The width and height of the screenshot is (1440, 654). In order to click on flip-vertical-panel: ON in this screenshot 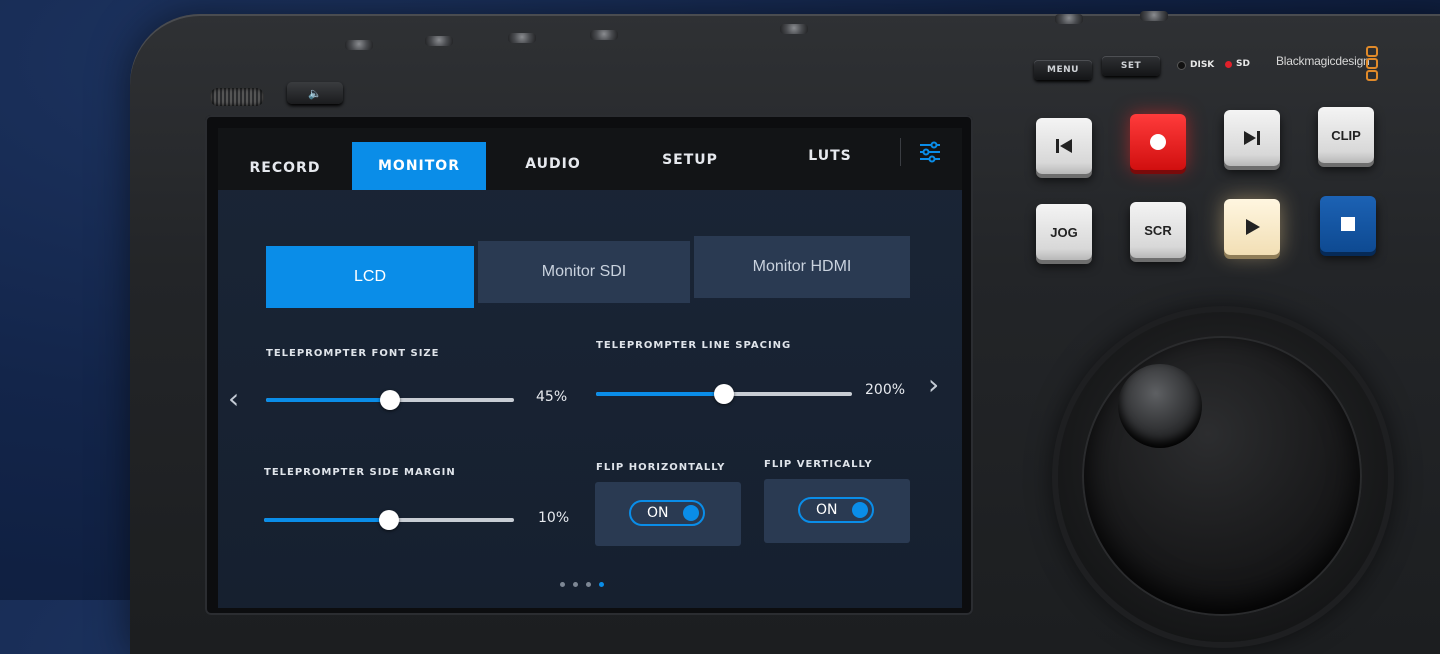, I will do `click(837, 511)`.